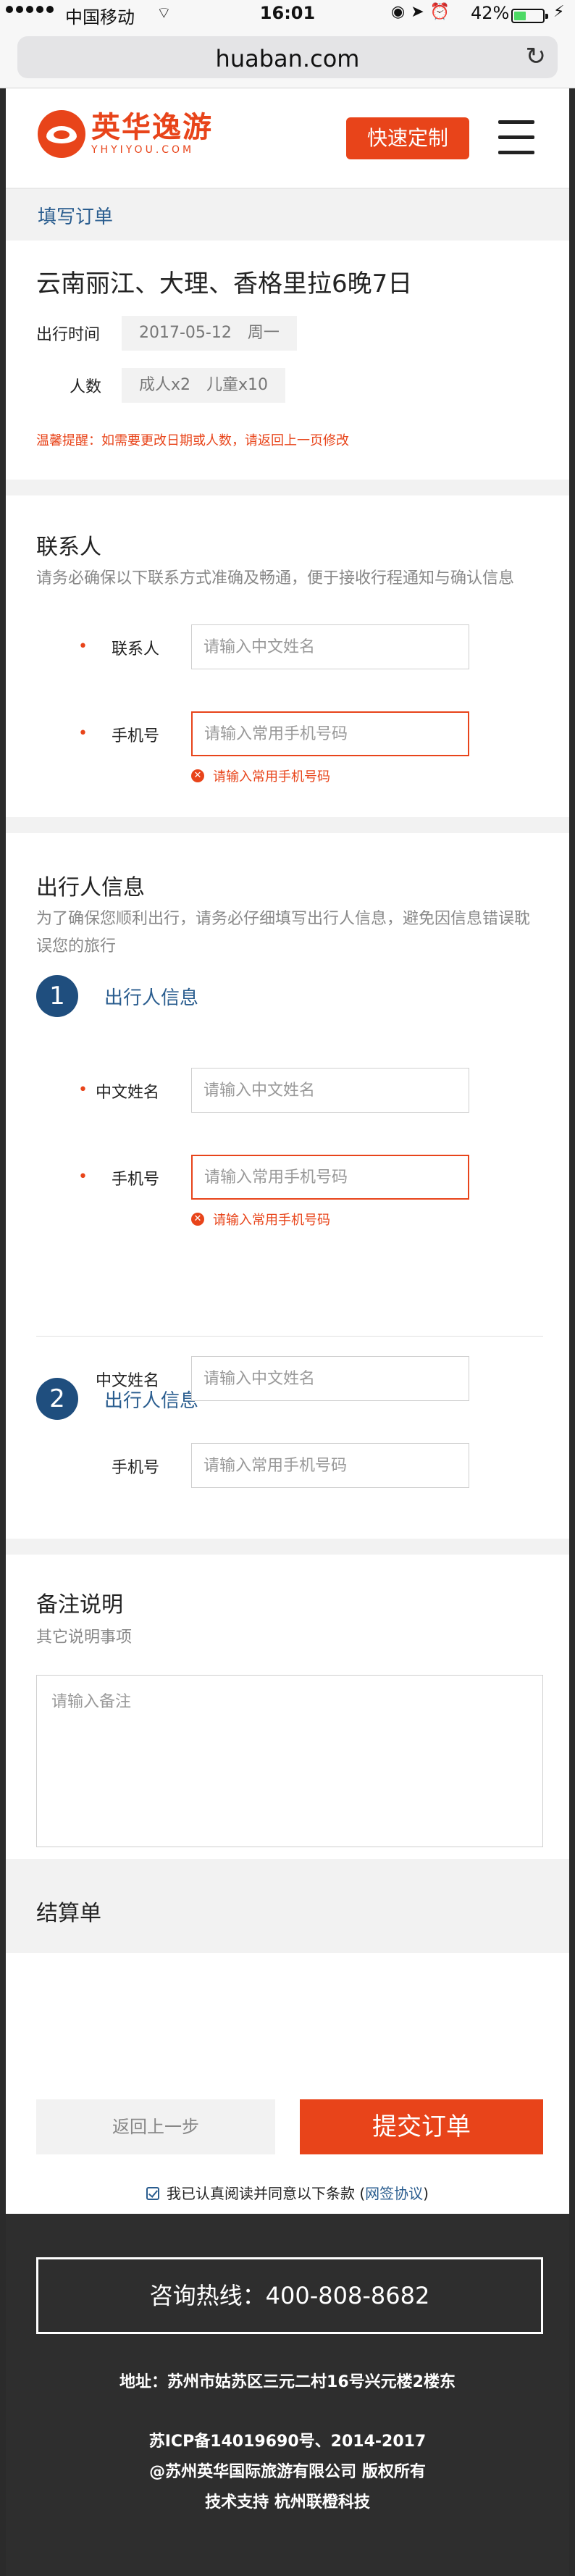  What do you see at coordinates (79, 1605) in the screenshot?
I see `remarks-title: 备注说明` at bounding box center [79, 1605].